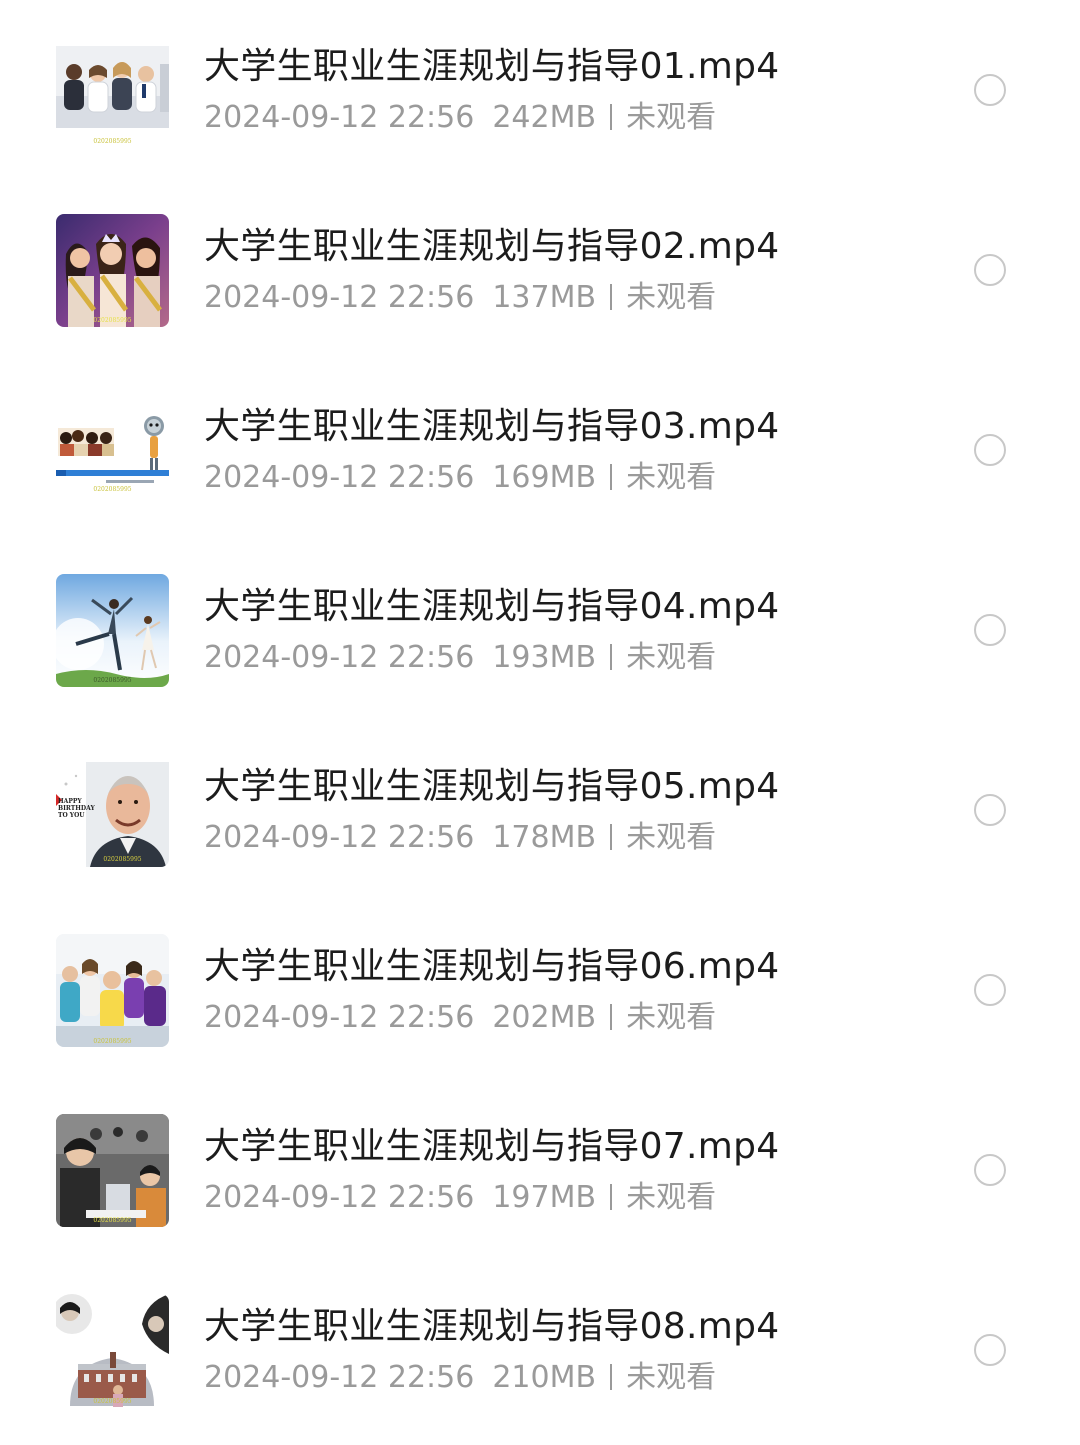 Image resolution: width=1080 pixels, height=1445 pixels. I want to click on file-name: 大学生职业生涯规划与指导03.mp4, so click(491, 427).